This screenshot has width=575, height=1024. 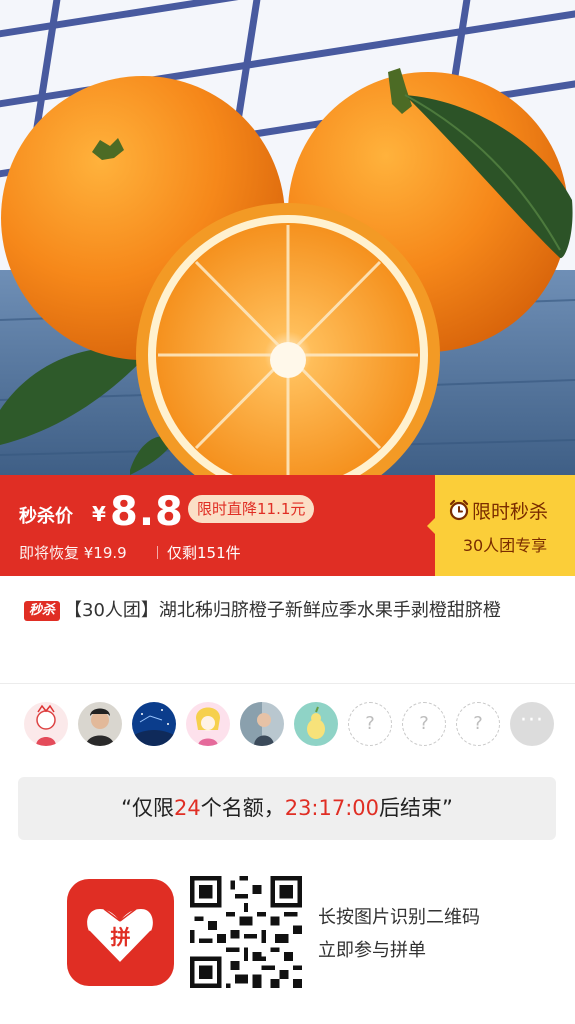 What do you see at coordinates (73, 553) in the screenshot?
I see `restore-price-text: 即将恢复 ¥19.9` at bounding box center [73, 553].